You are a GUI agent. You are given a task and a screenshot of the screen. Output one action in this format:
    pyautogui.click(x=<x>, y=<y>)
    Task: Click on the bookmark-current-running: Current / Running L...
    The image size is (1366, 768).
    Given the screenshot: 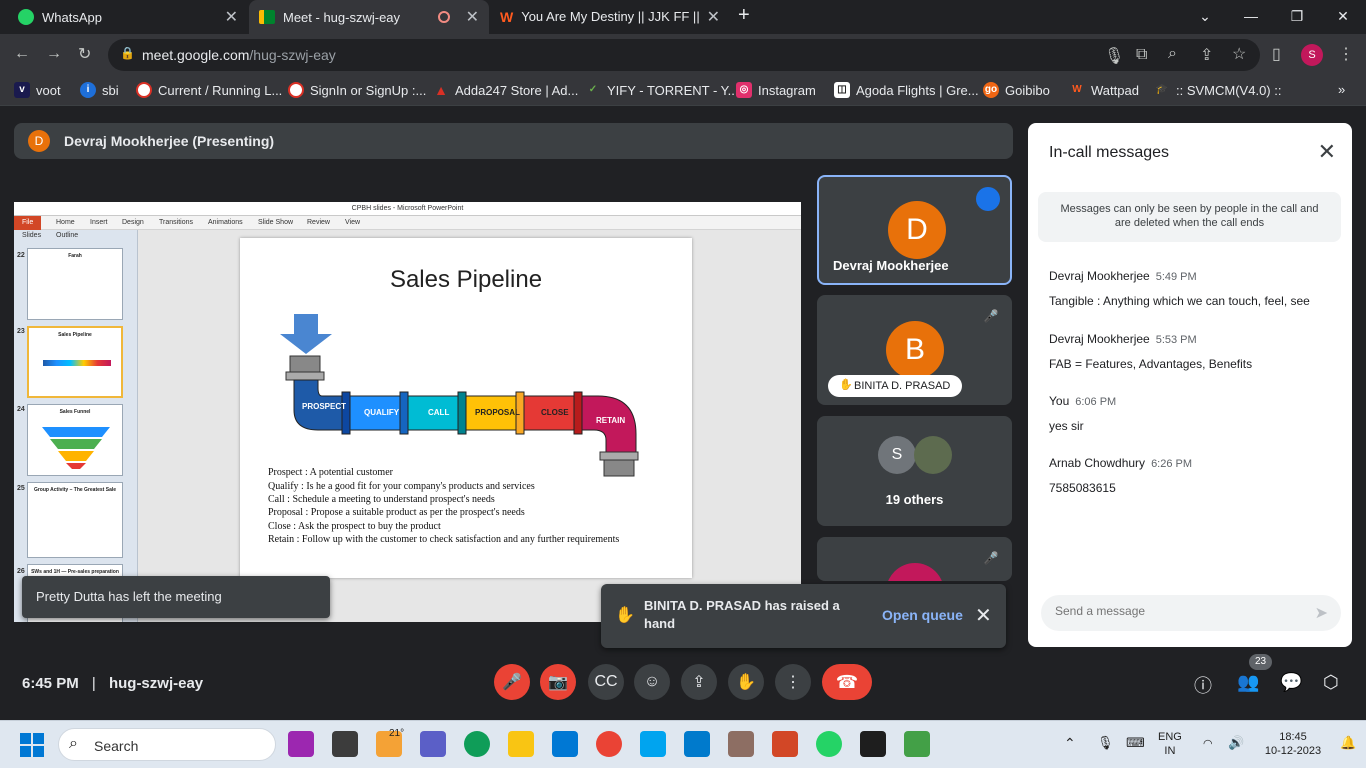 What is the action you would take?
    pyautogui.click(x=209, y=90)
    